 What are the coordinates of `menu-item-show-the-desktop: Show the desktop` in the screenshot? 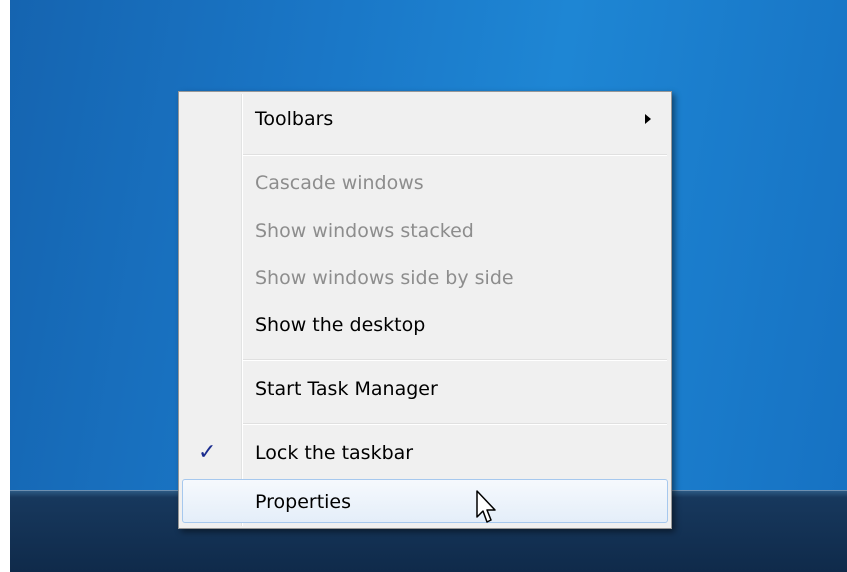 It's located at (425, 325).